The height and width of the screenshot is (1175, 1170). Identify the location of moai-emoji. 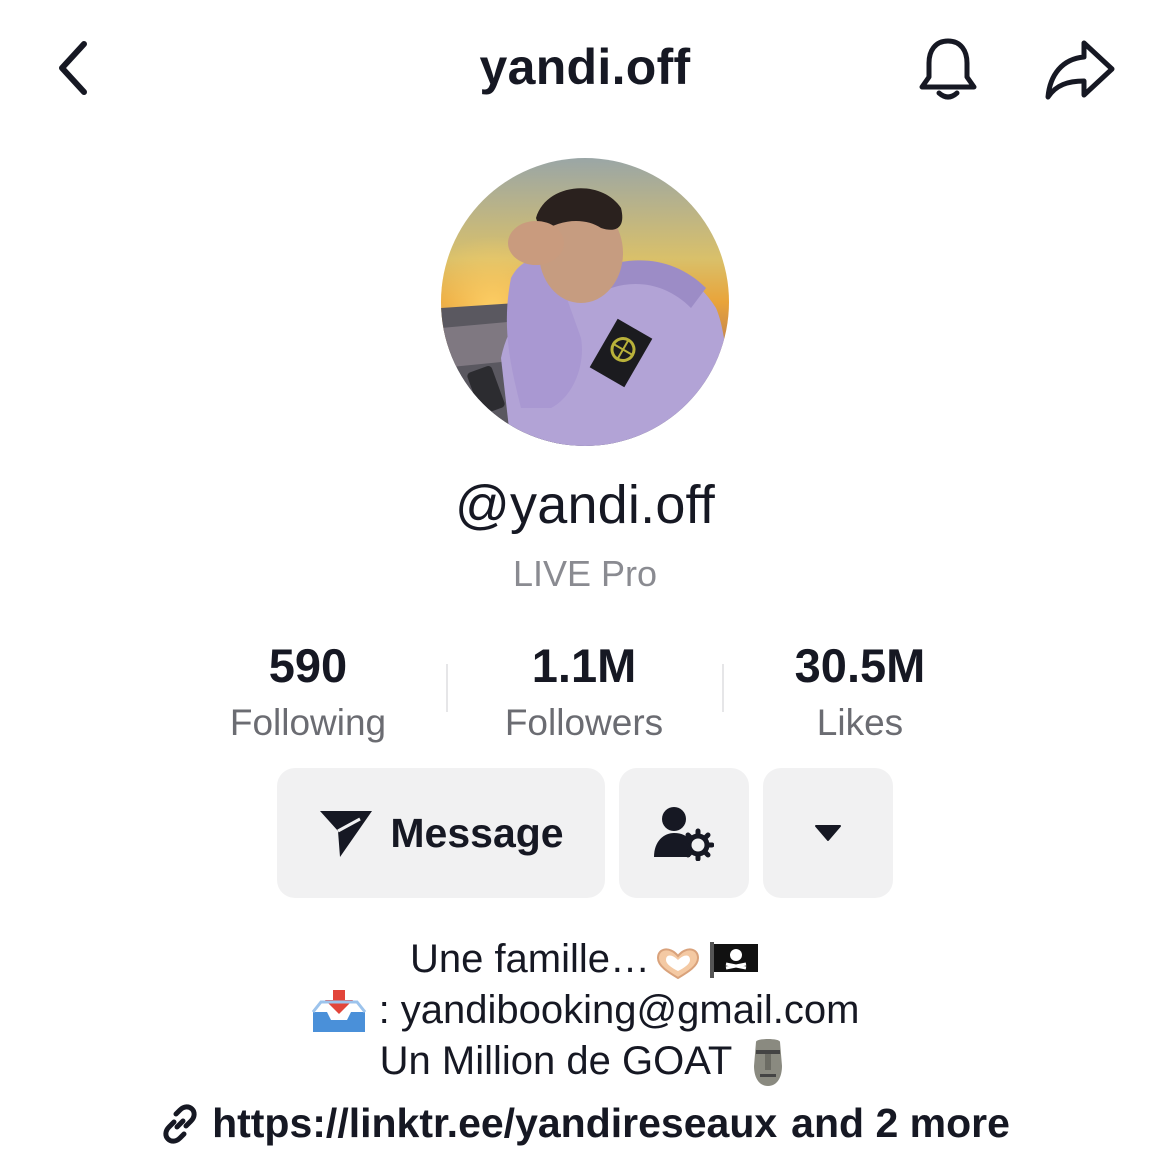
(768, 1062).